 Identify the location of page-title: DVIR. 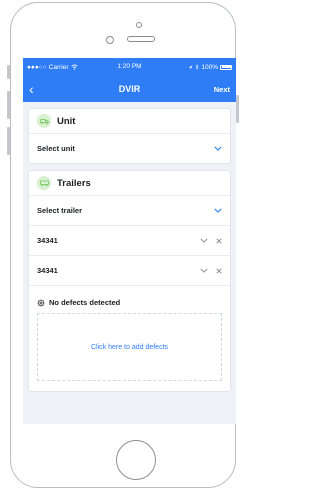
(129, 89).